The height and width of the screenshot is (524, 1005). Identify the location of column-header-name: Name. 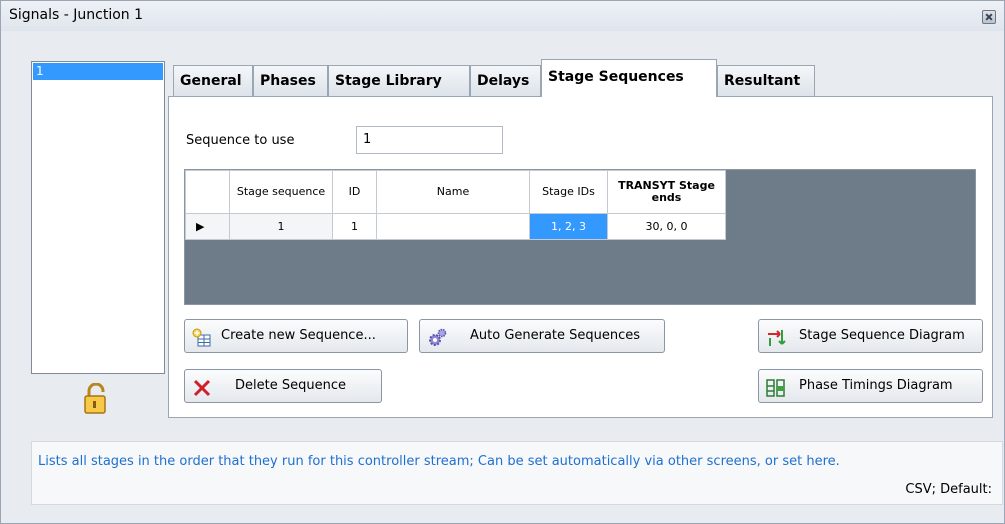
(453, 192).